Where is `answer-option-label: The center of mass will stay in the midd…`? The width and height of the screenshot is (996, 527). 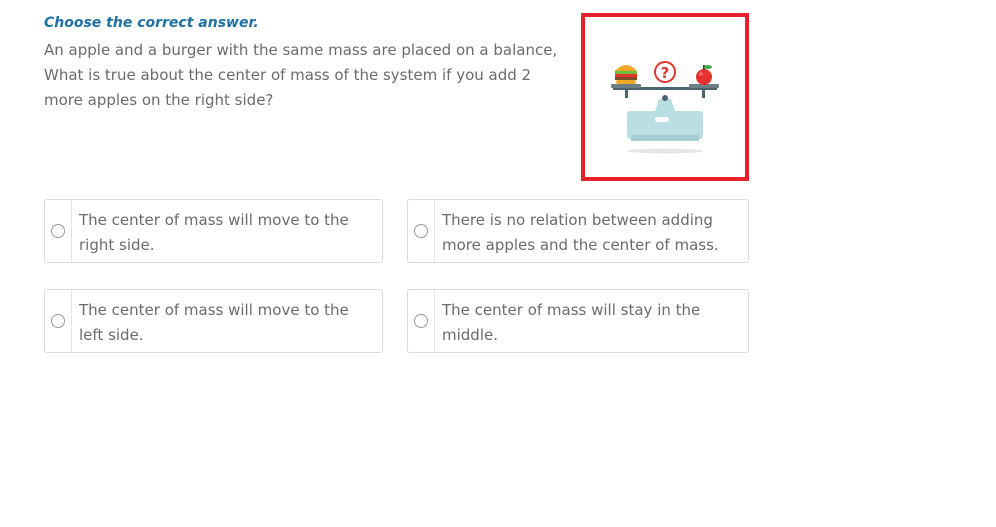
answer-option-label: The center of mass will stay in the midd… is located at coordinates (571, 322).